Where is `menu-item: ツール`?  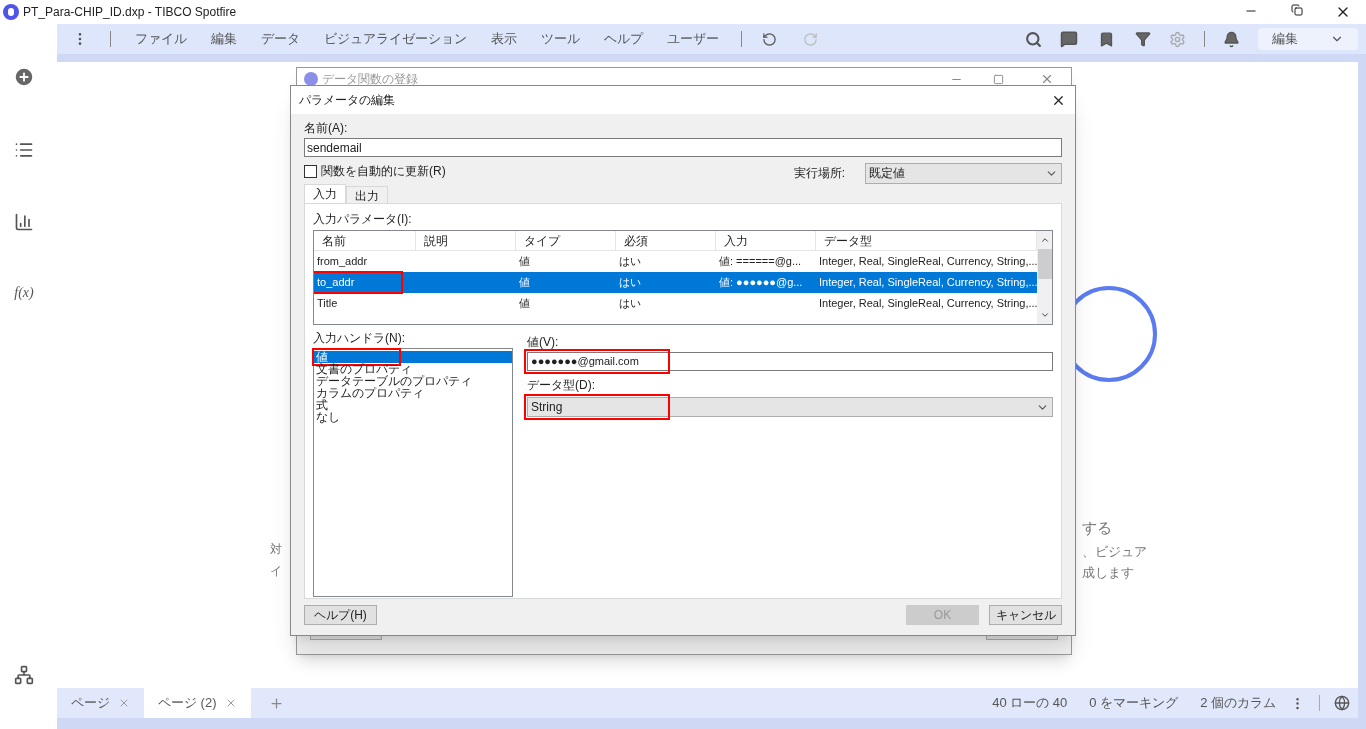 menu-item: ツール is located at coordinates (560, 39).